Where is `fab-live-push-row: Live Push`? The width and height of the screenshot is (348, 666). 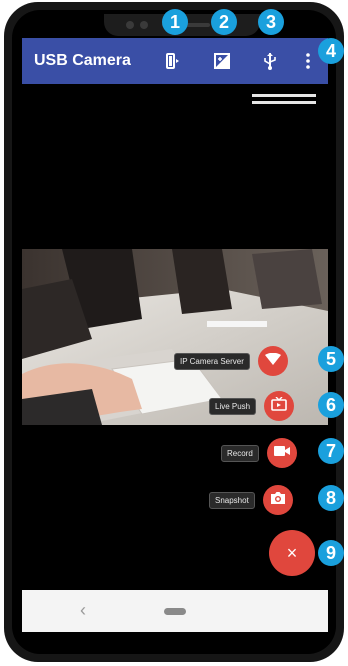
fab-live-push-row: Live Push is located at coordinates (252, 406).